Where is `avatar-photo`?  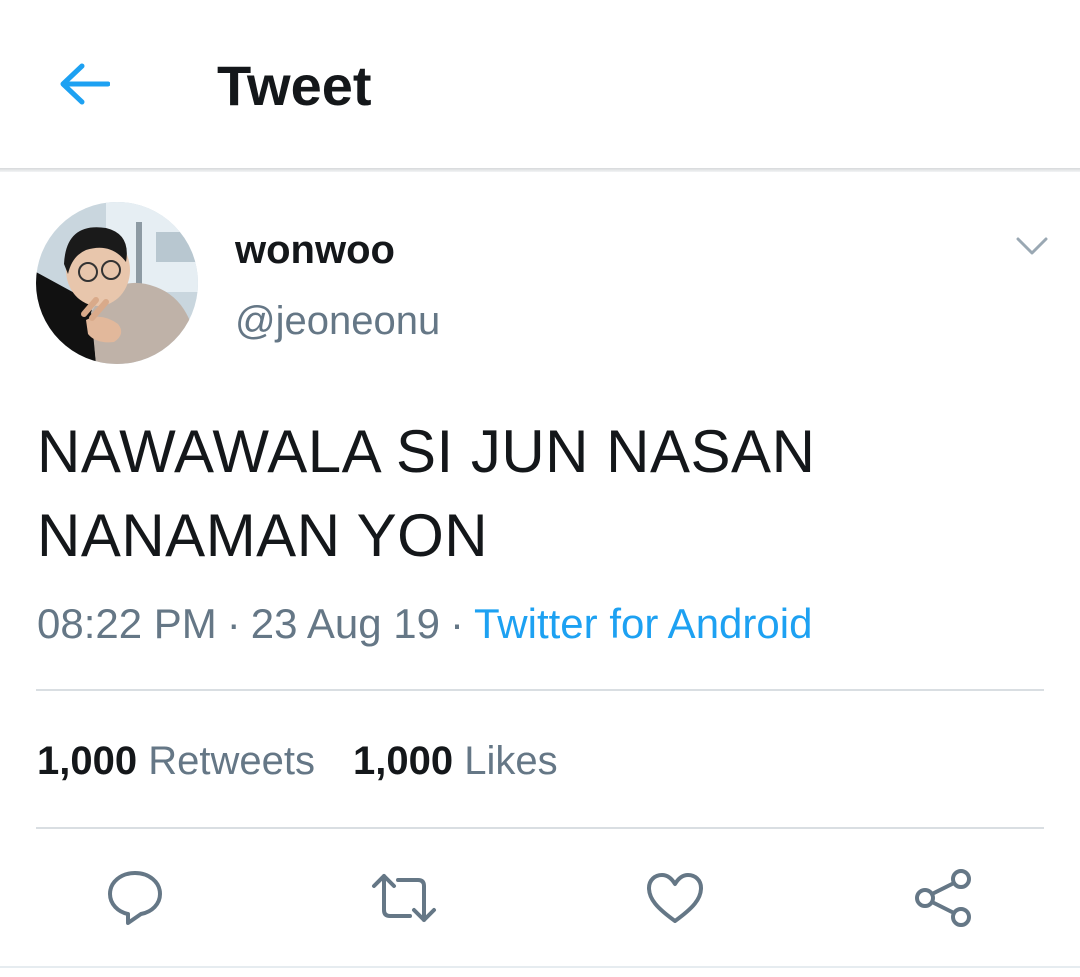 avatar-photo is located at coordinates (117, 283).